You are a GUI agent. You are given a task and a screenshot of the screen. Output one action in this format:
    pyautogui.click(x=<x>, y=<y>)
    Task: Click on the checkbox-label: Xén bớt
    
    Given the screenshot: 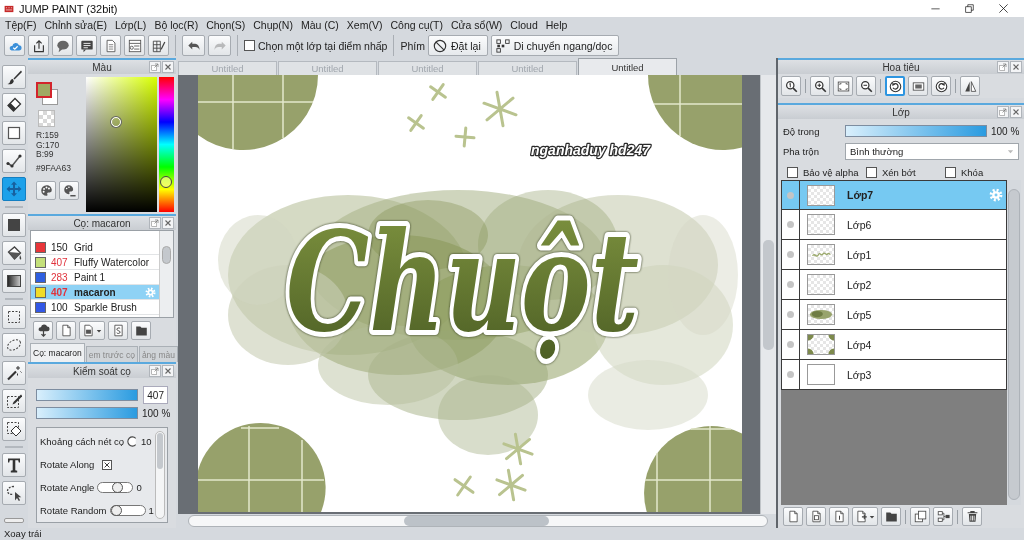 What is the action you would take?
    pyautogui.click(x=899, y=172)
    